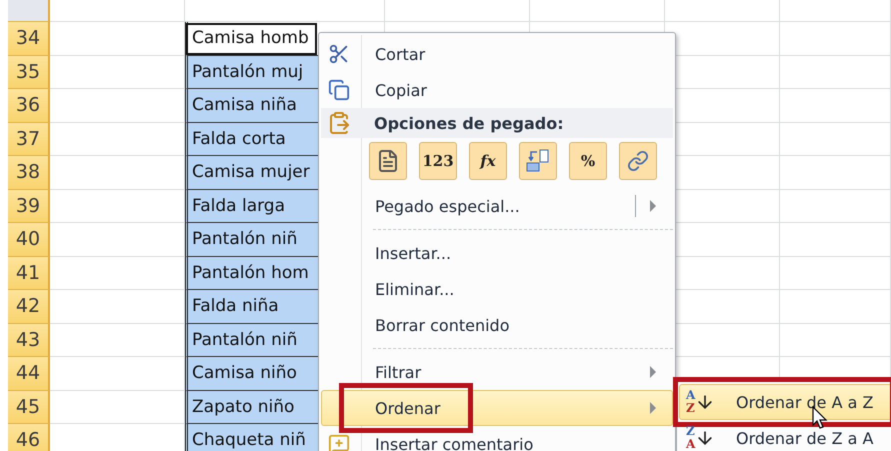 The height and width of the screenshot is (451, 891). I want to click on menu-item: Insertar comentario, so click(497, 438).